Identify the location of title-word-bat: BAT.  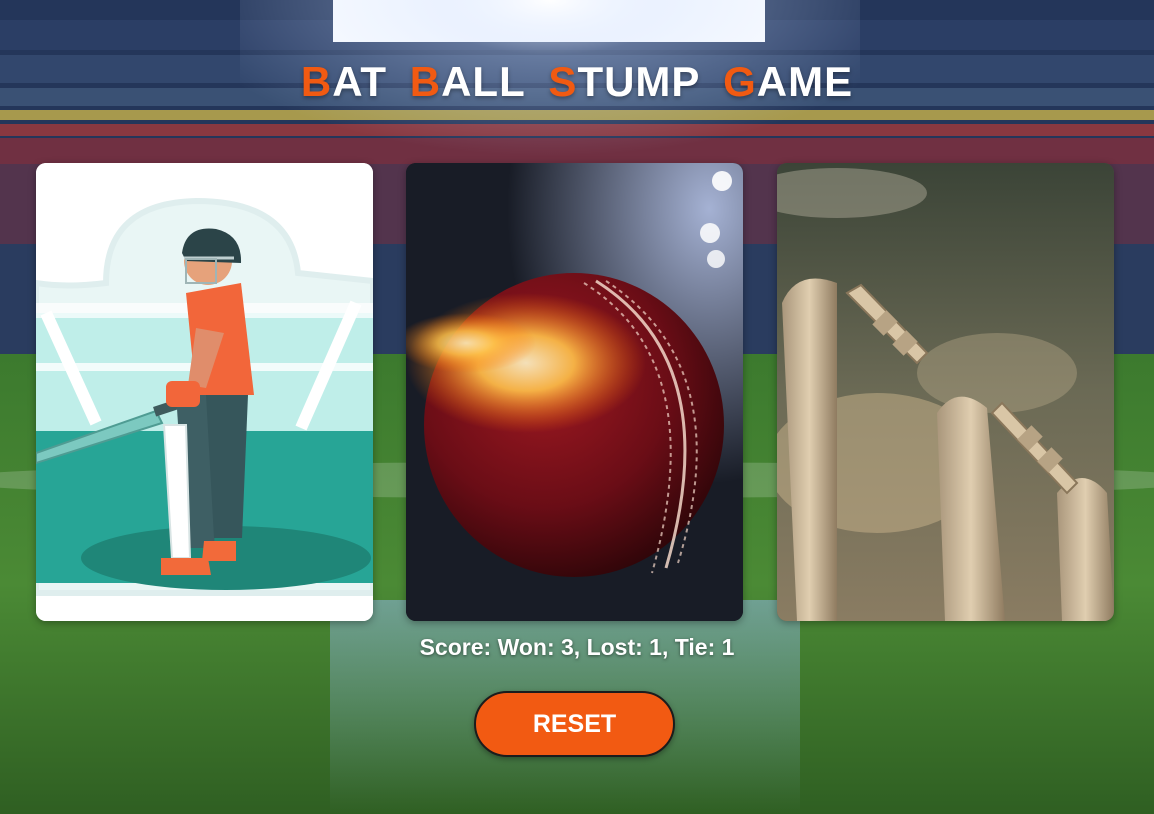
(344, 81).